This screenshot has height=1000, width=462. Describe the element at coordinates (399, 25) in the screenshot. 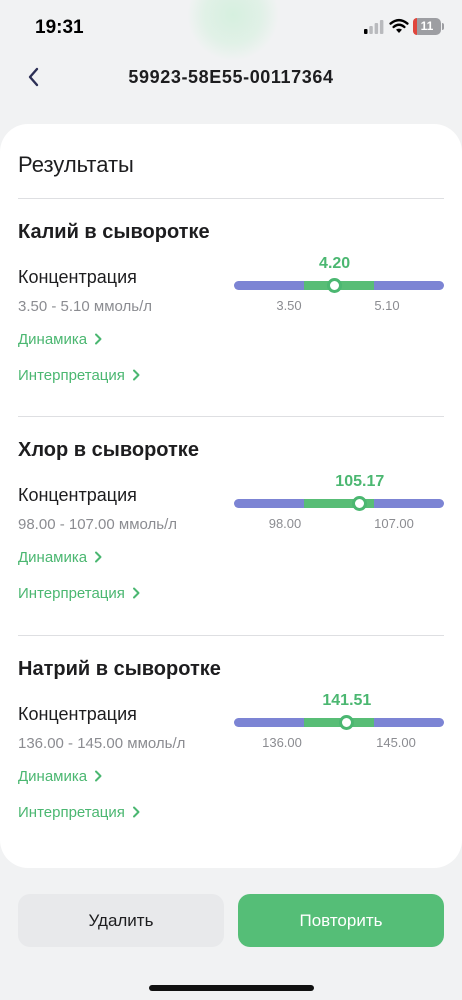

I see `wifi-icon` at that location.